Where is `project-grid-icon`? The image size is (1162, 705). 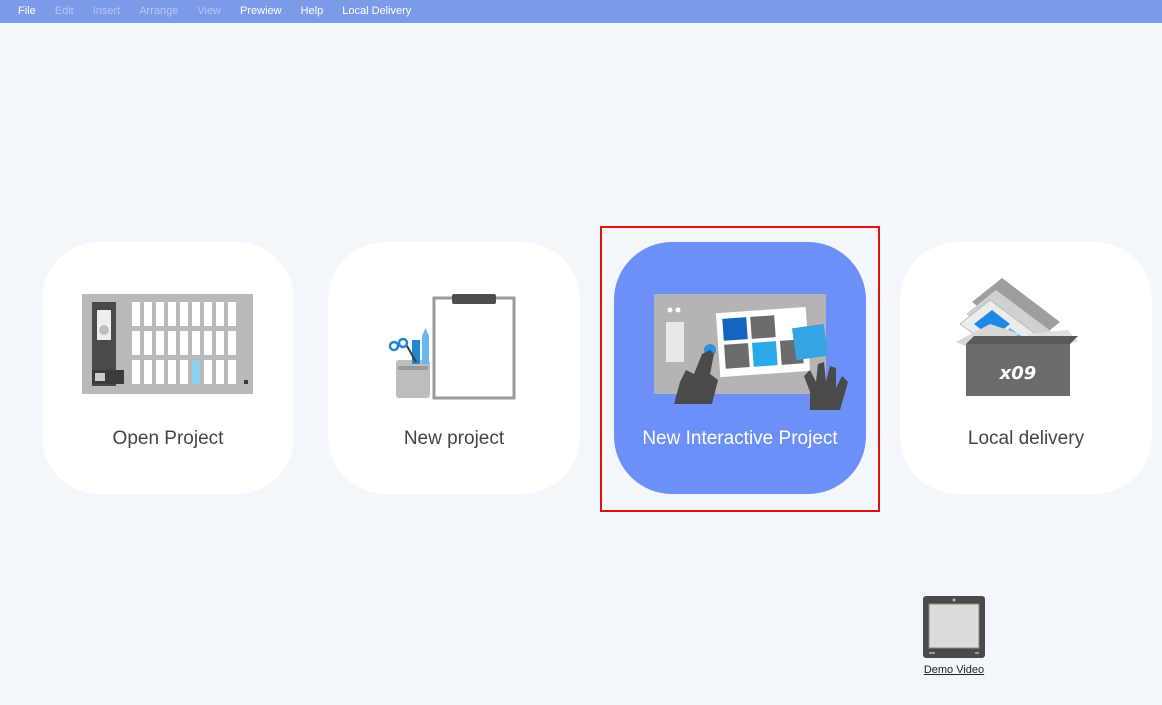 project-grid-icon is located at coordinates (167, 344).